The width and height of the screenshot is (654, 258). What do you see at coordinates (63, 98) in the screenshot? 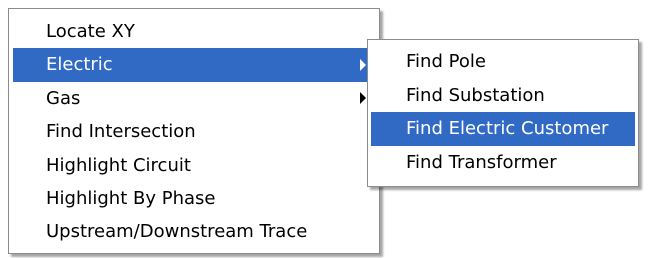
I see `menu-item-label: Gas` at bounding box center [63, 98].